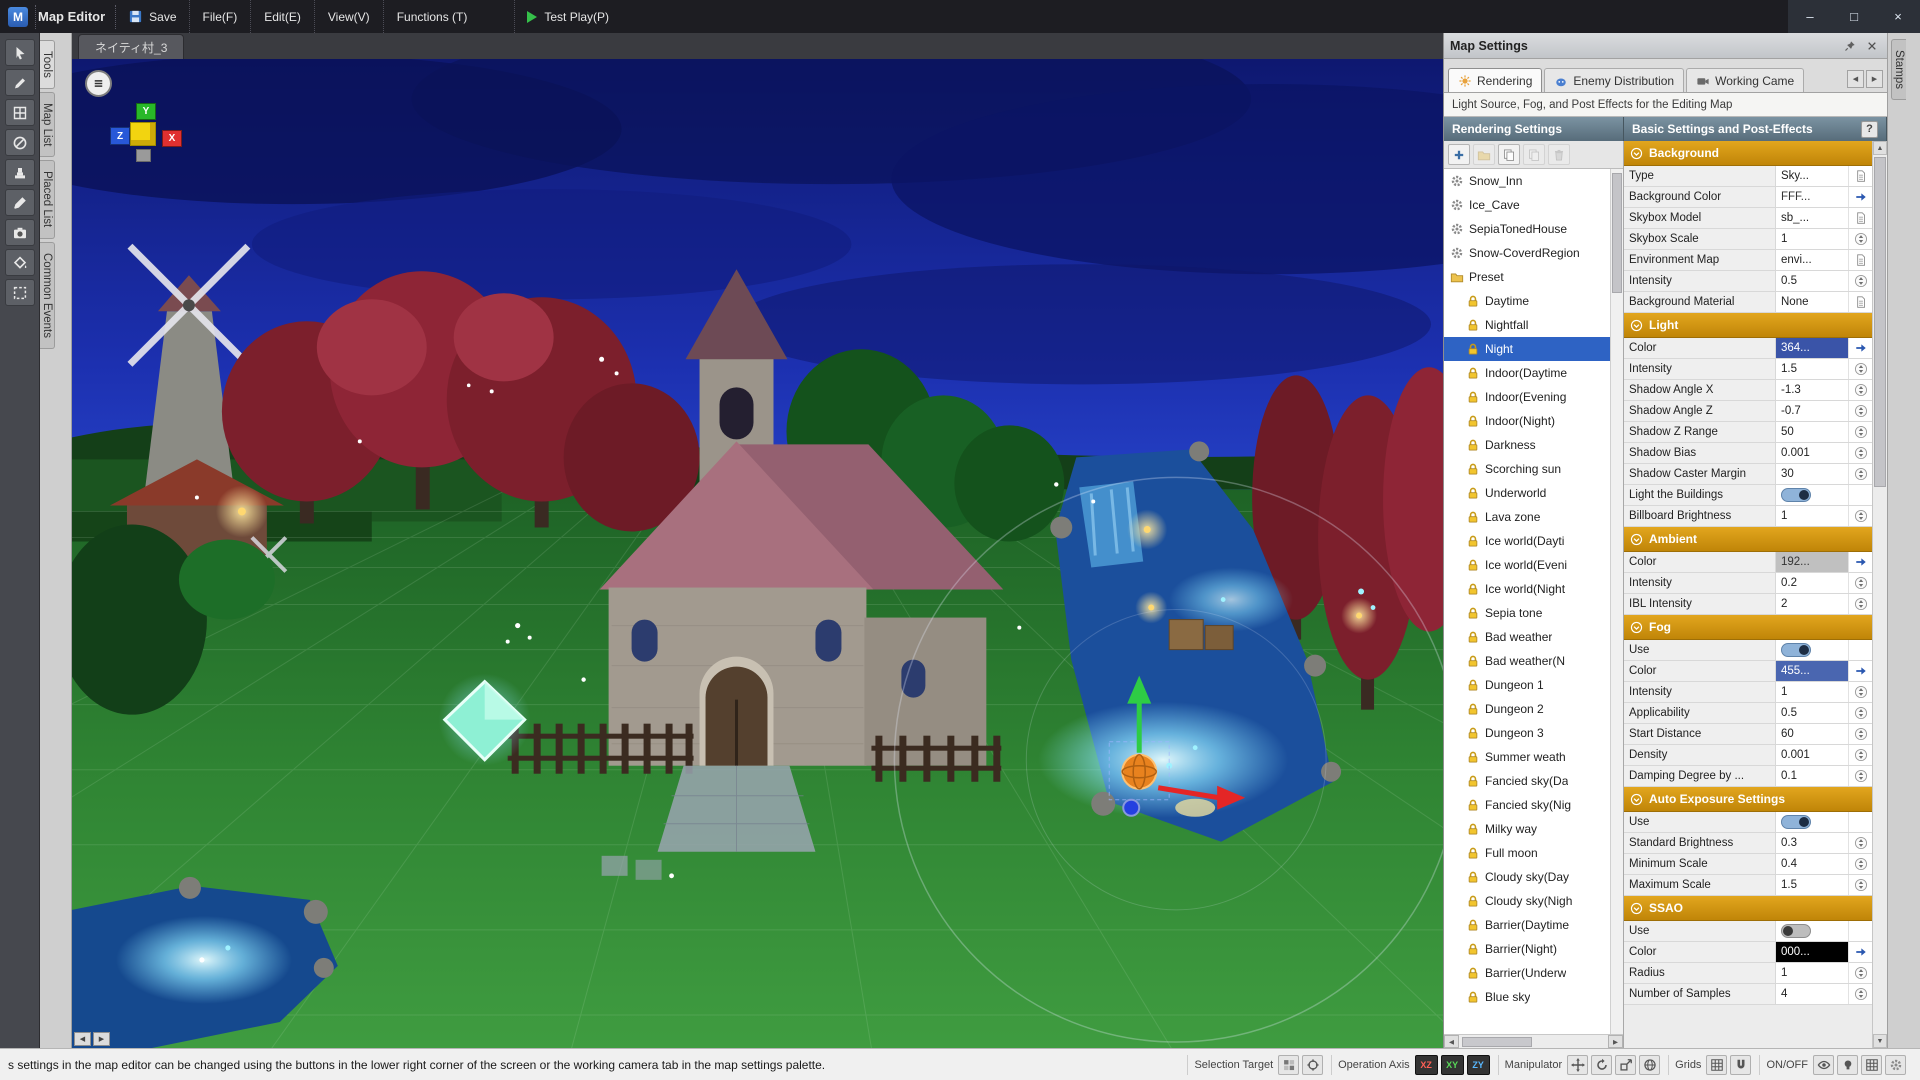 This screenshot has height=1080, width=1920. What do you see at coordinates (1478, 1064) in the screenshot?
I see `axis-zy-button: ZY` at bounding box center [1478, 1064].